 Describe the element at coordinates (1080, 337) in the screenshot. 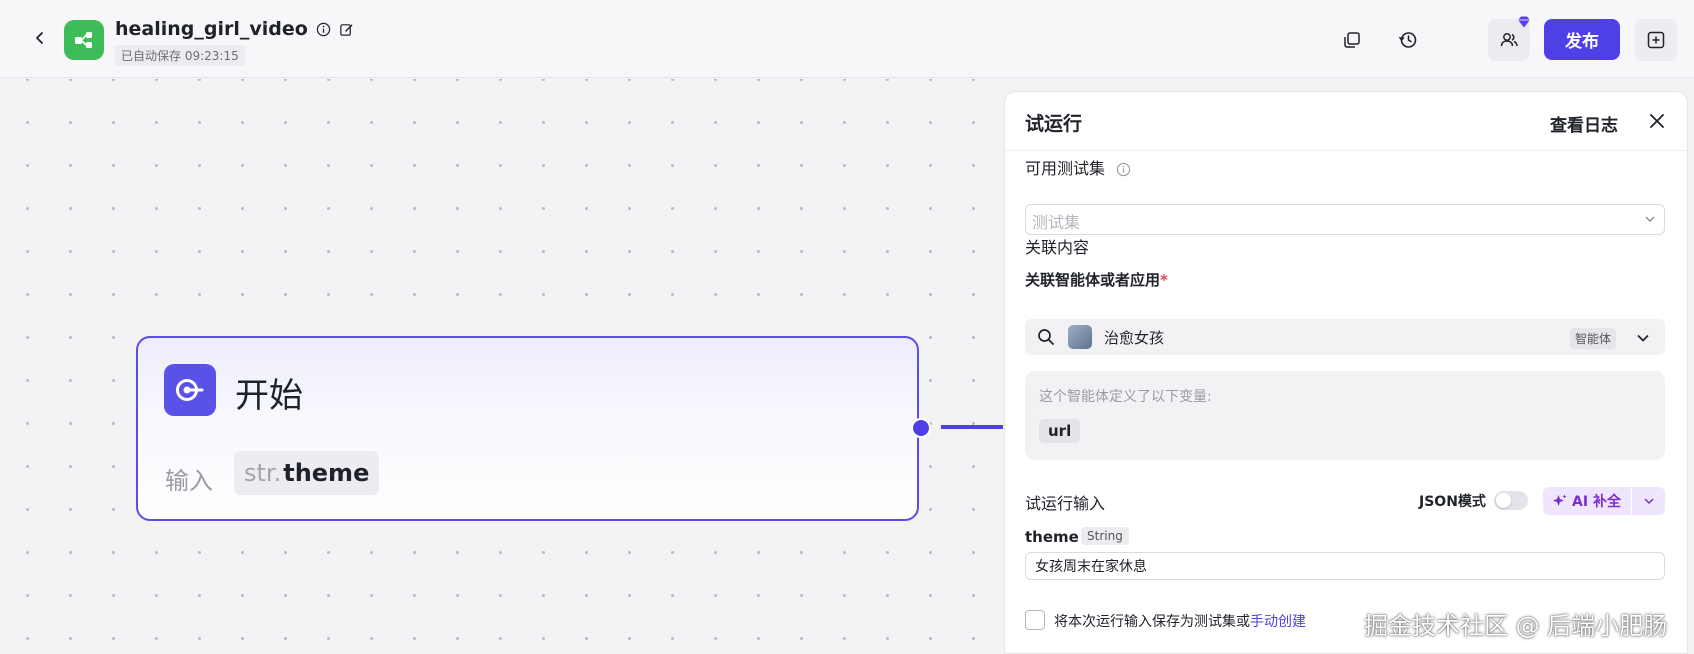

I see `agent-avatar` at that location.